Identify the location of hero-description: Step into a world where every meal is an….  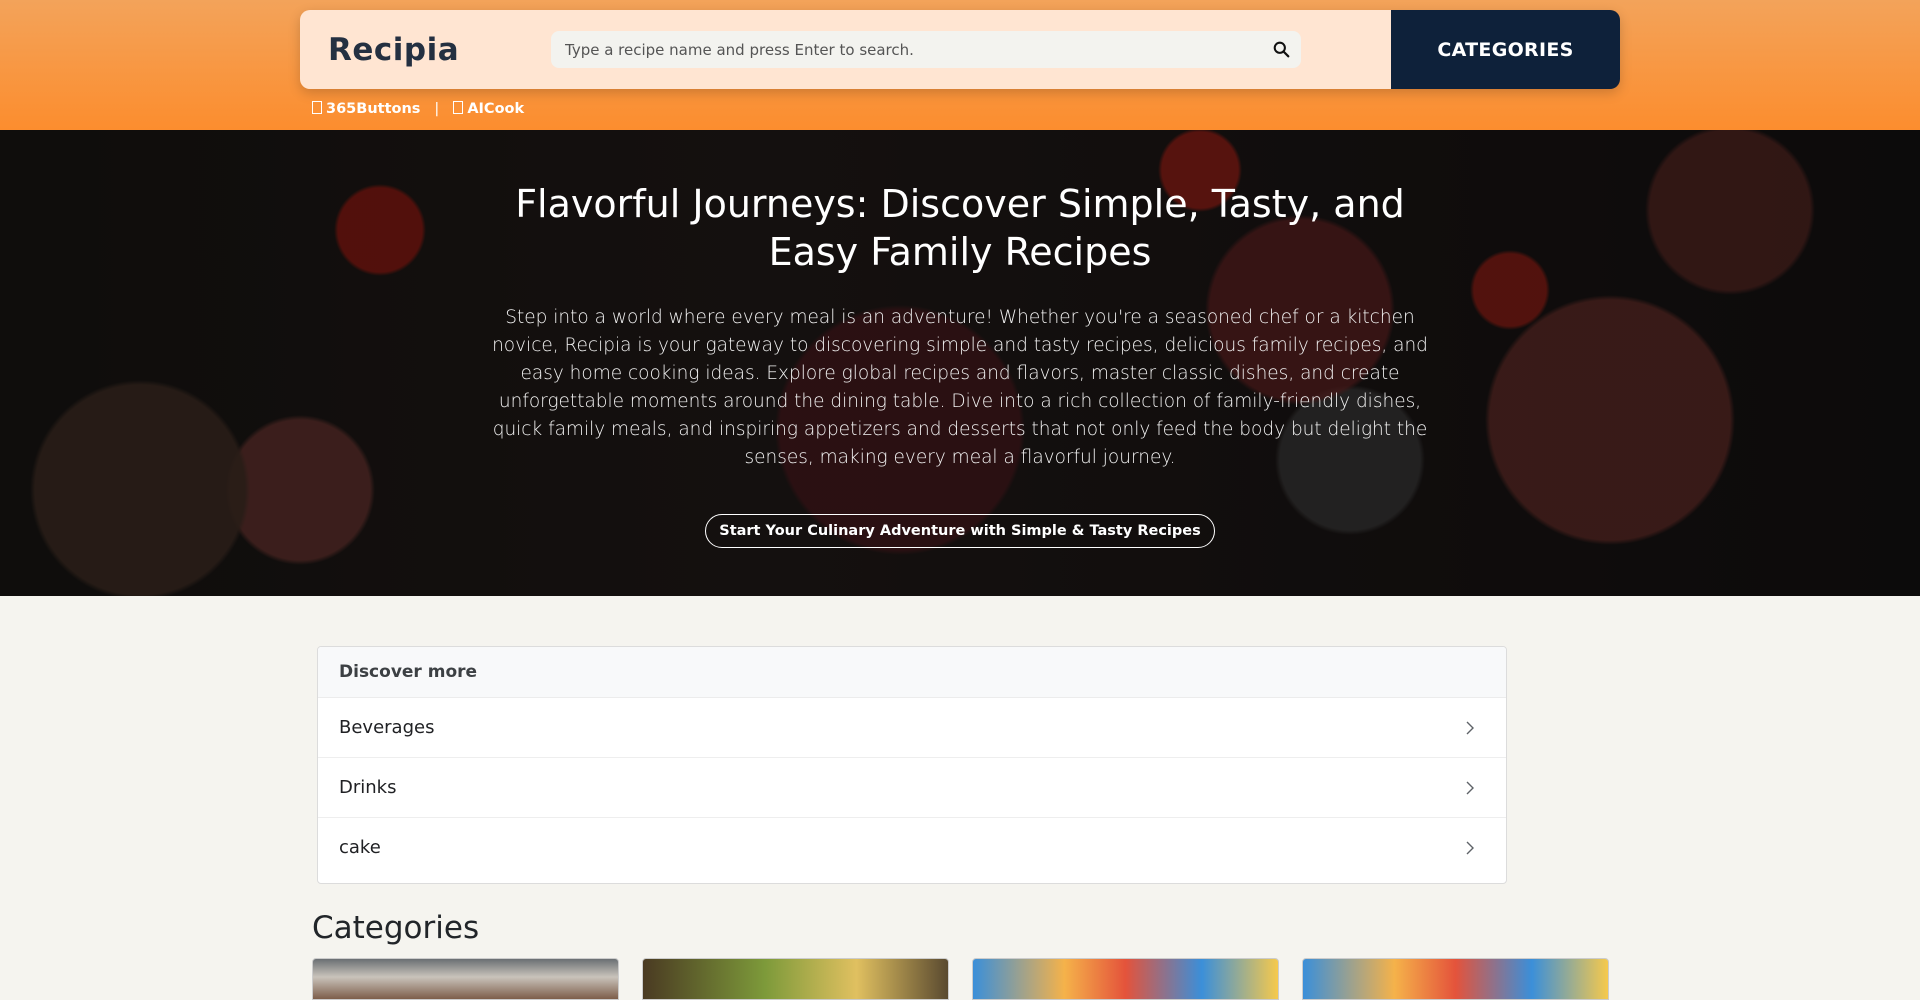
(960, 387).